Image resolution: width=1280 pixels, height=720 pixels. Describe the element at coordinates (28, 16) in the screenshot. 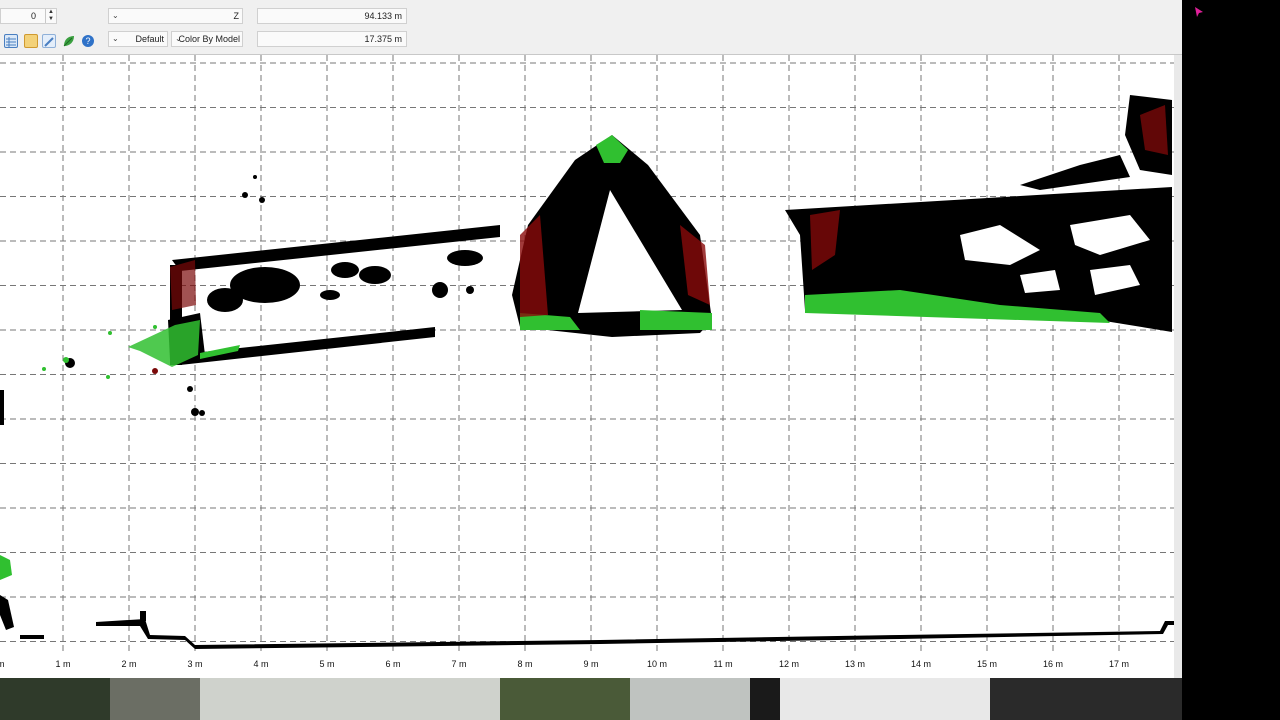

I see `spin-box: 0 ▲ ▼` at that location.